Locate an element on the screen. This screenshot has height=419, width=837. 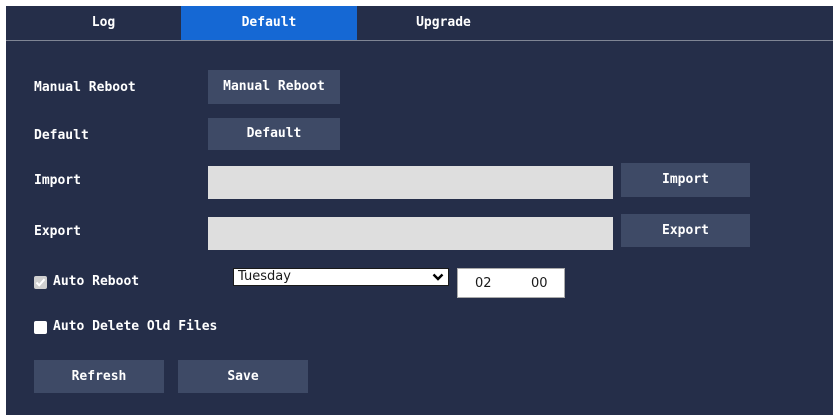
hour-value: 02 is located at coordinates (483, 283).